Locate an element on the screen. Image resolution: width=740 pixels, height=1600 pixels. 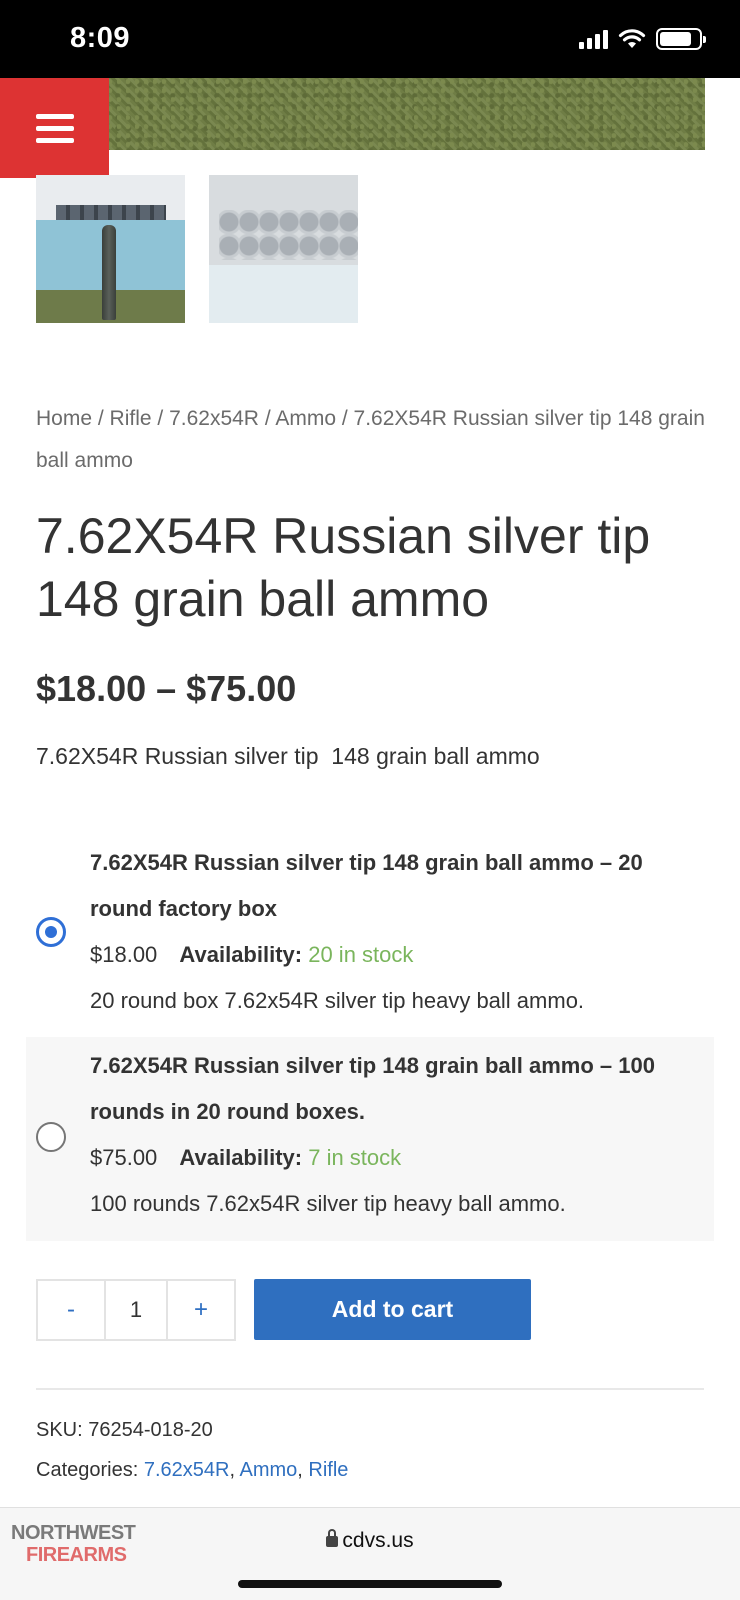
url-text: cdvs.us is located at coordinates (378, 1540).